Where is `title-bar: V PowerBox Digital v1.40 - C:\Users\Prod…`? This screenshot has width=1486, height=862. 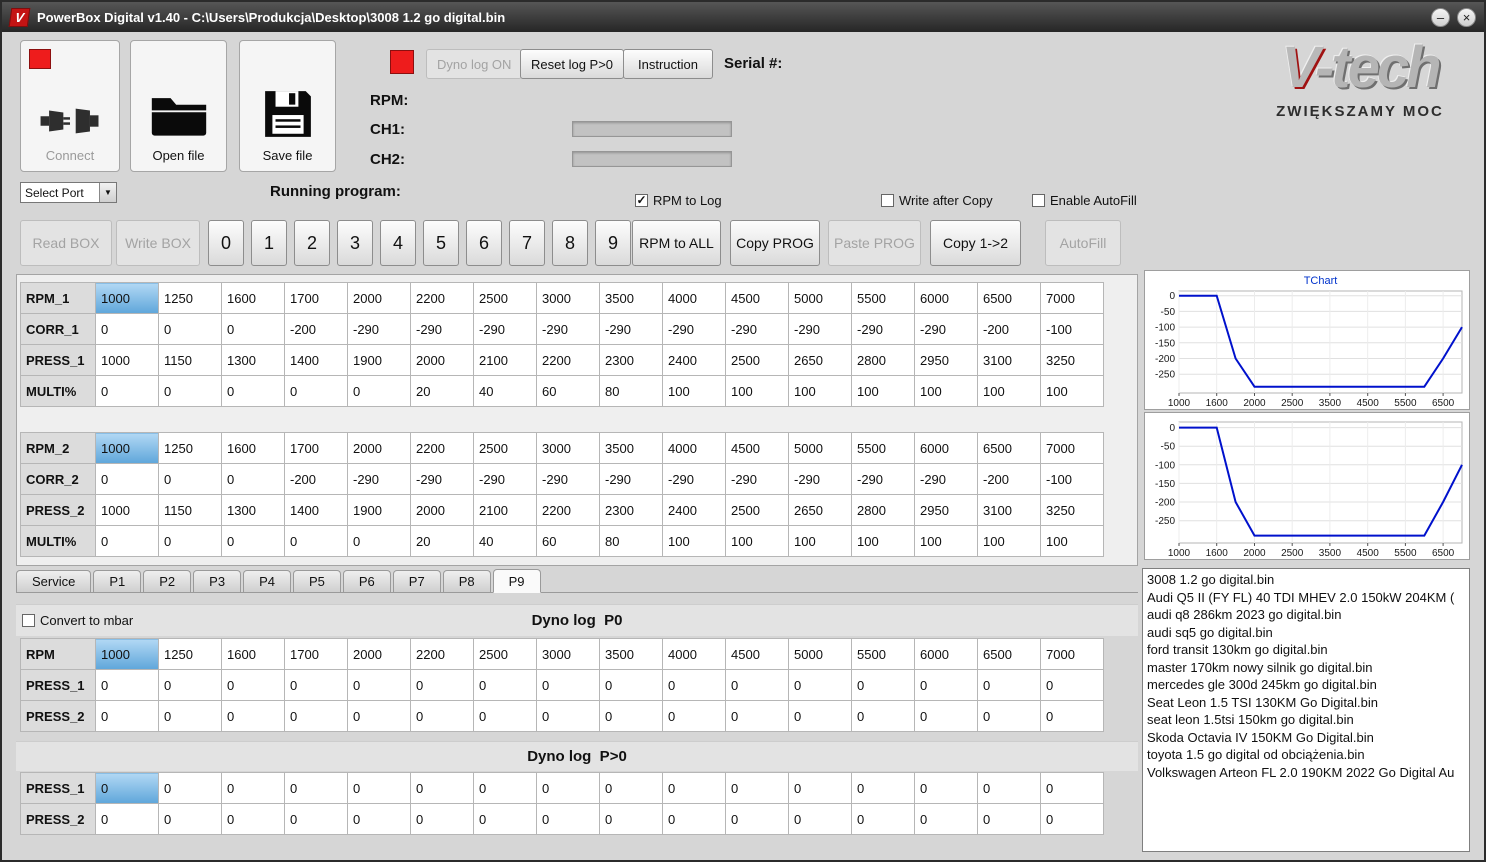
title-bar: V PowerBox Digital v1.40 - C:\Users\Prod… is located at coordinates (743, 17).